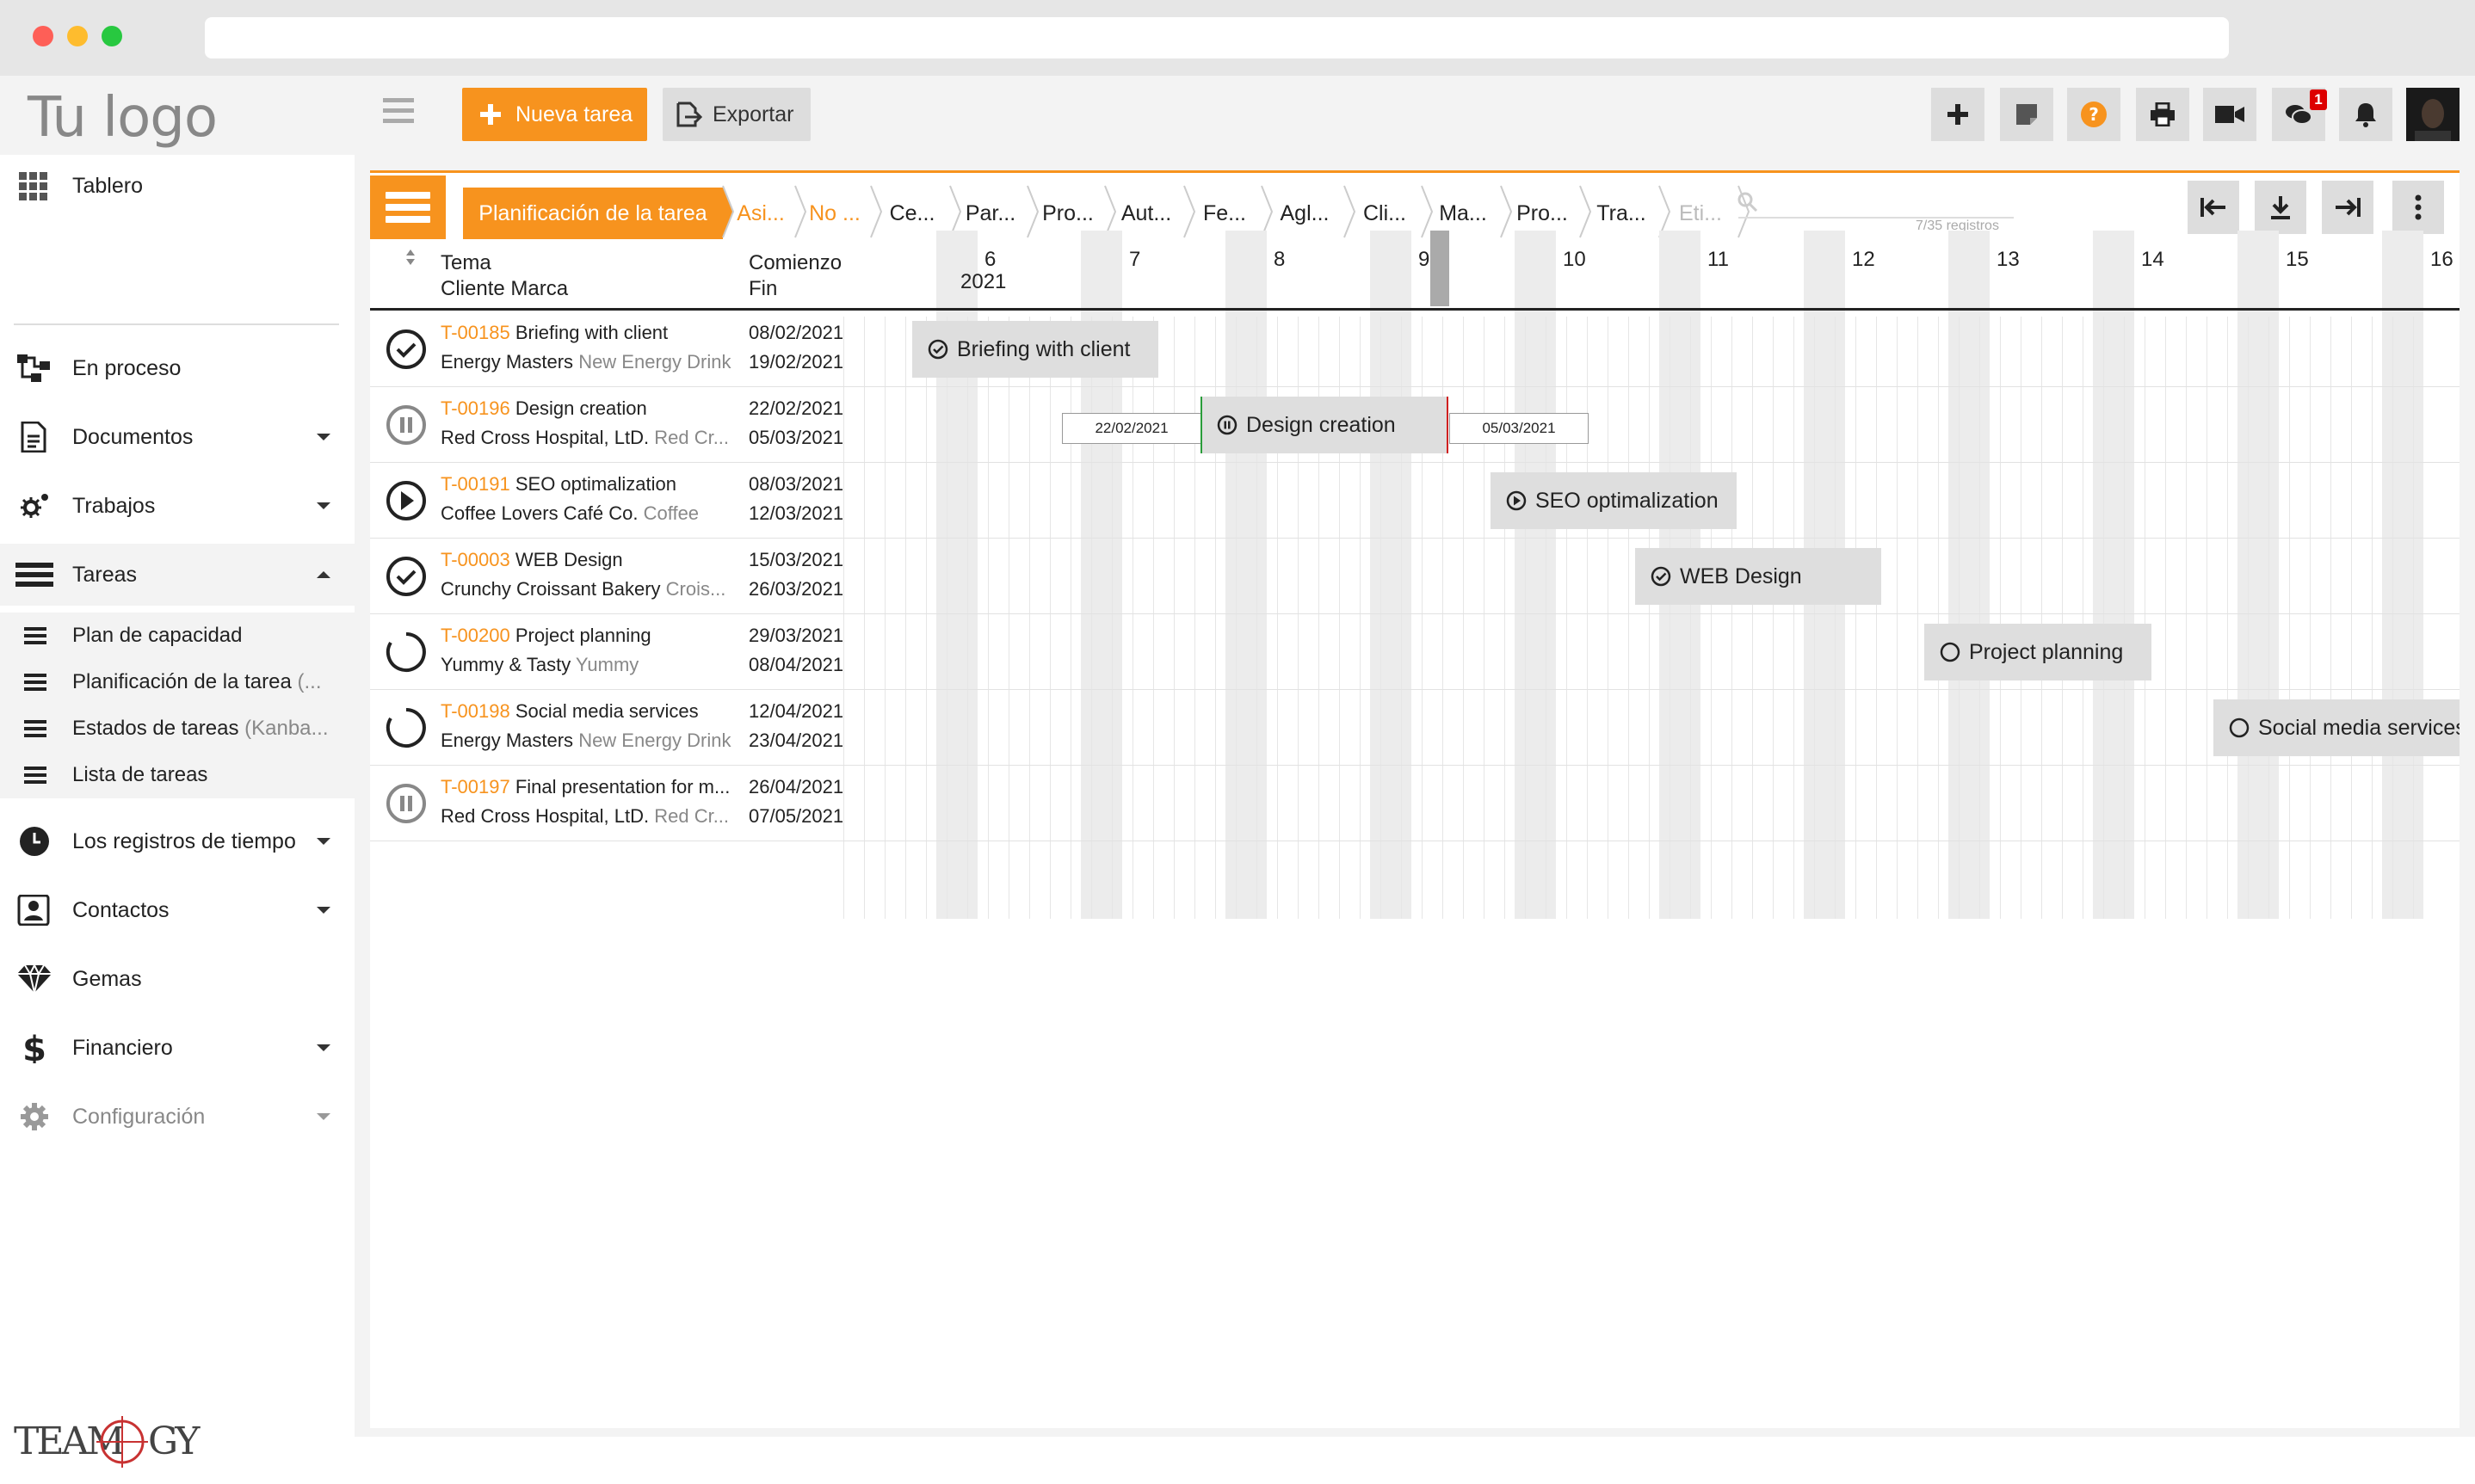 Image resolution: width=2475 pixels, height=1484 pixels. I want to click on sidebar-subitem-lista: Lista de tareas, so click(177, 775).